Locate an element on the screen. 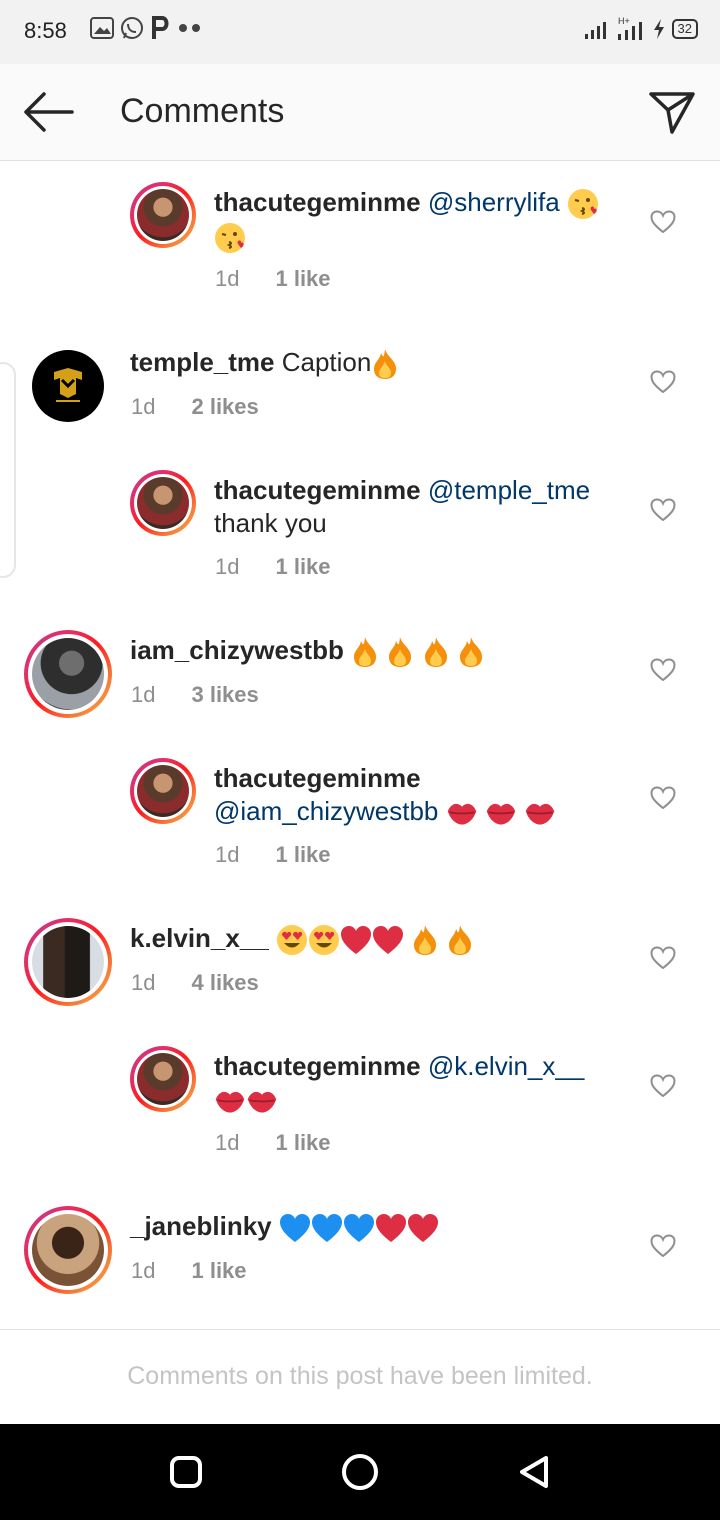 The width and height of the screenshot is (720, 1520). comment-mention: @temple_tme is located at coordinates (509, 490).